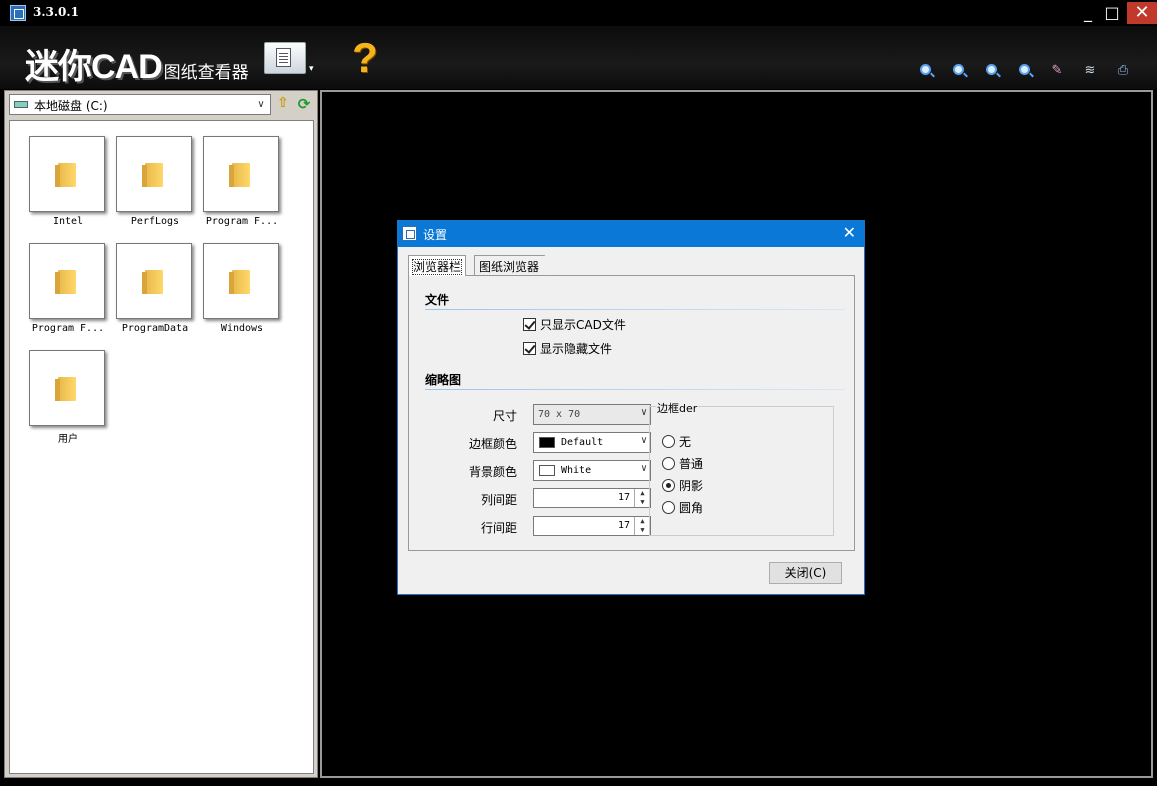  I want to click on thumbnail-group-title: 缩略图, so click(443, 380).